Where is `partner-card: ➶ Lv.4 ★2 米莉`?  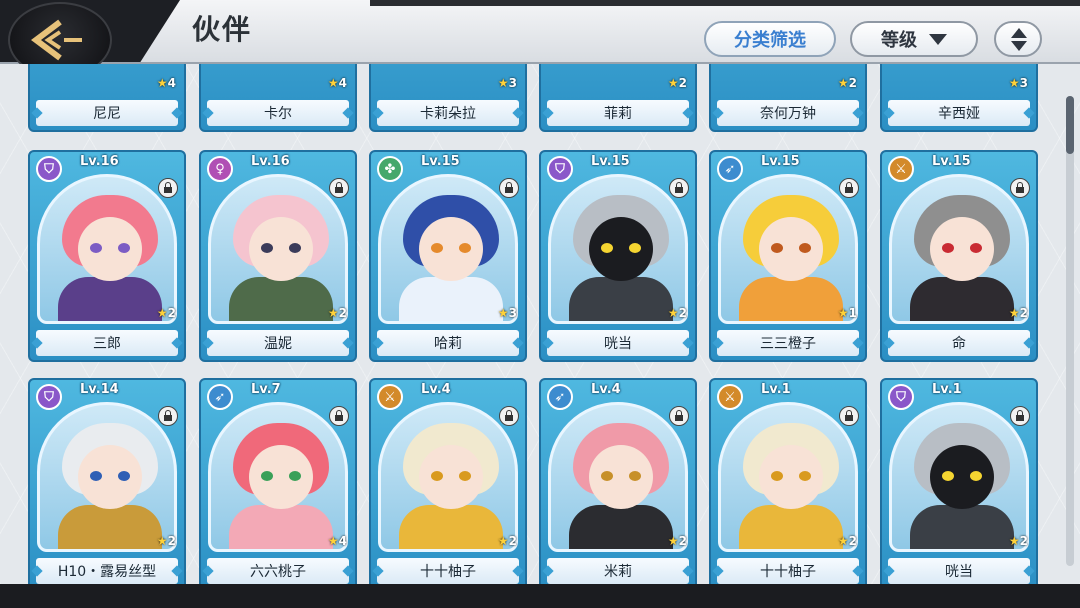 partner-card: ➶ Lv.4 ★2 米莉 is located at coordinates (618, 481).